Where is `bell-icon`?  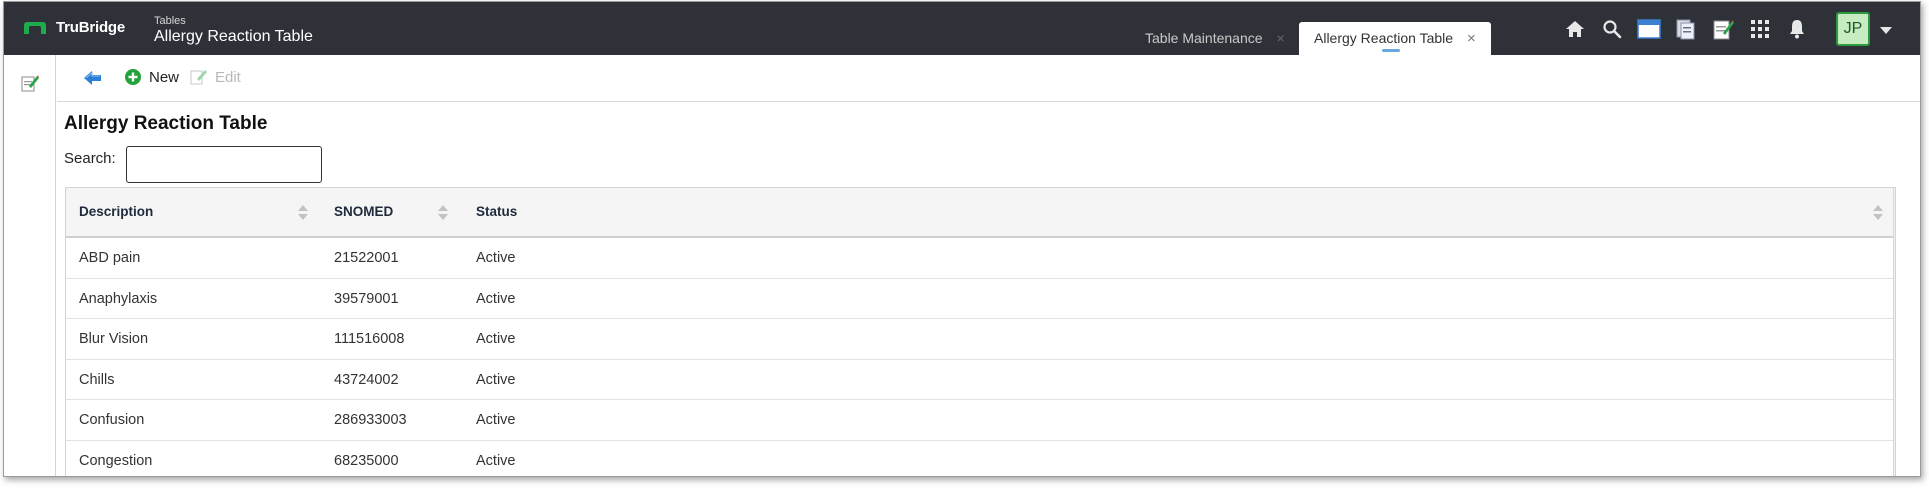 bell-icon is located at coordinates (1797, 29).